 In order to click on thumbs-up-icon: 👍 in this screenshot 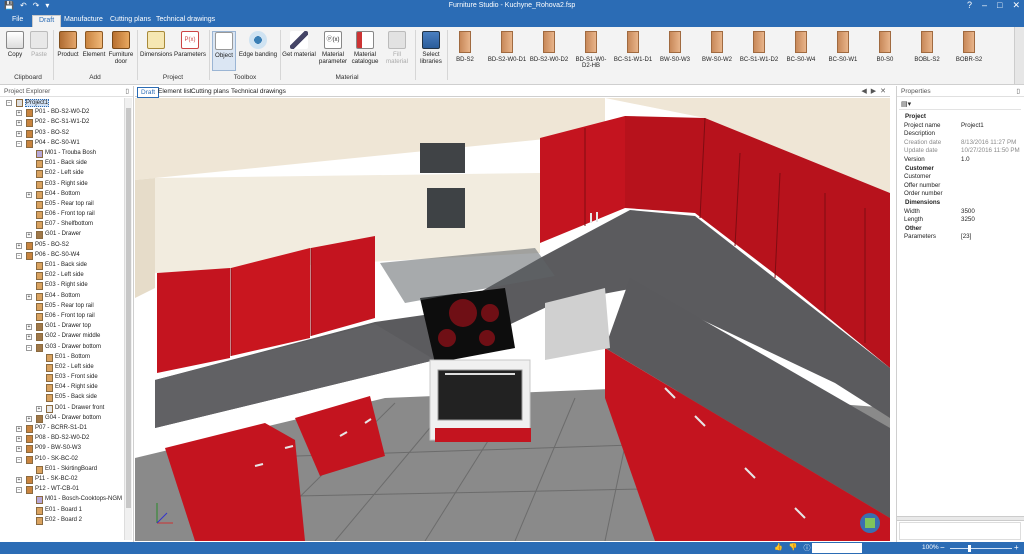, I will do `click(778, 548)`.